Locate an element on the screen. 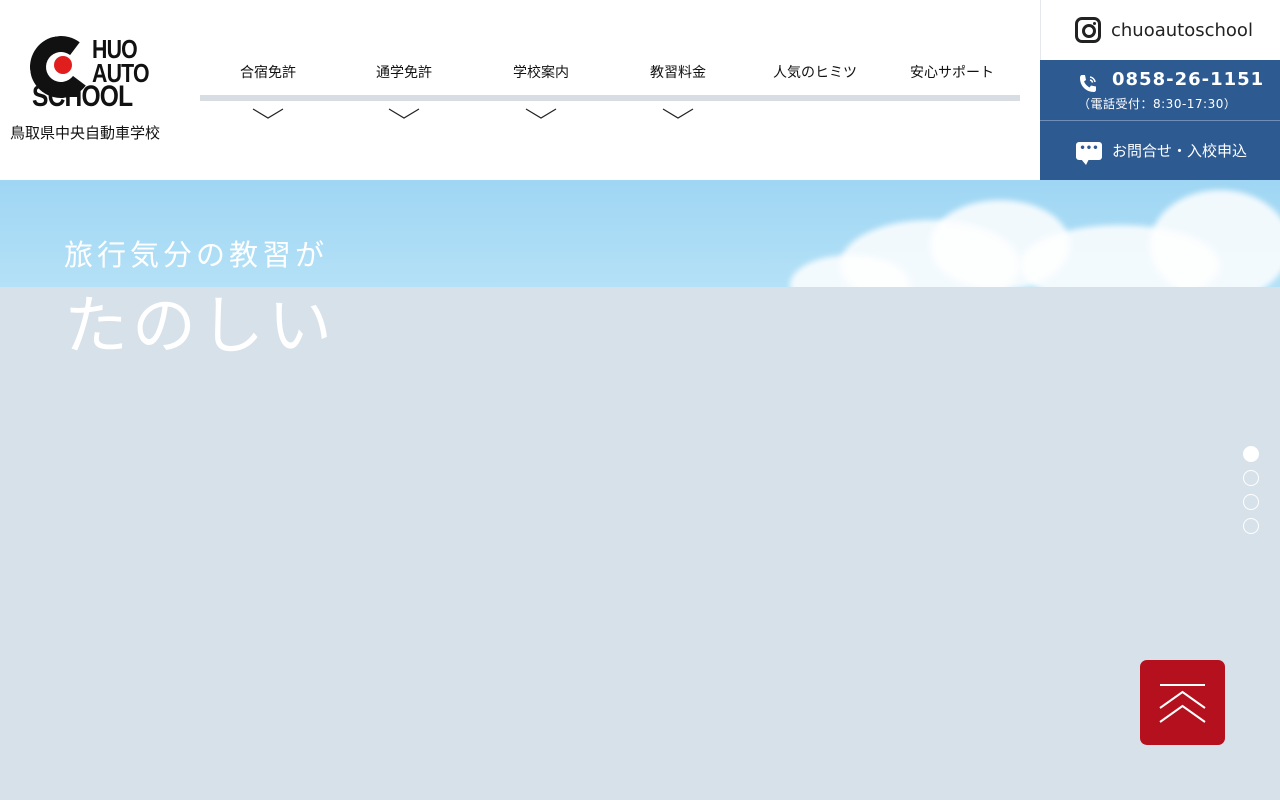 This screenshot has height=800, width=1280. double-chevron-up-icon is located at coordinates (1182, 703).